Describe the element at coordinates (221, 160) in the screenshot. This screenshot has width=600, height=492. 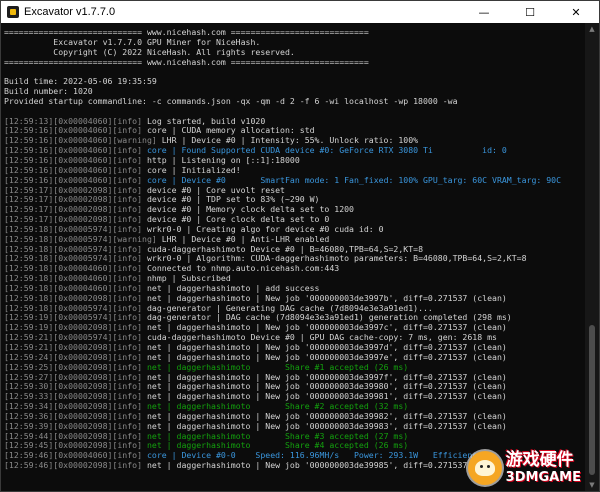
I see `log-message: http | Listening on [::1]:18000` at that location.